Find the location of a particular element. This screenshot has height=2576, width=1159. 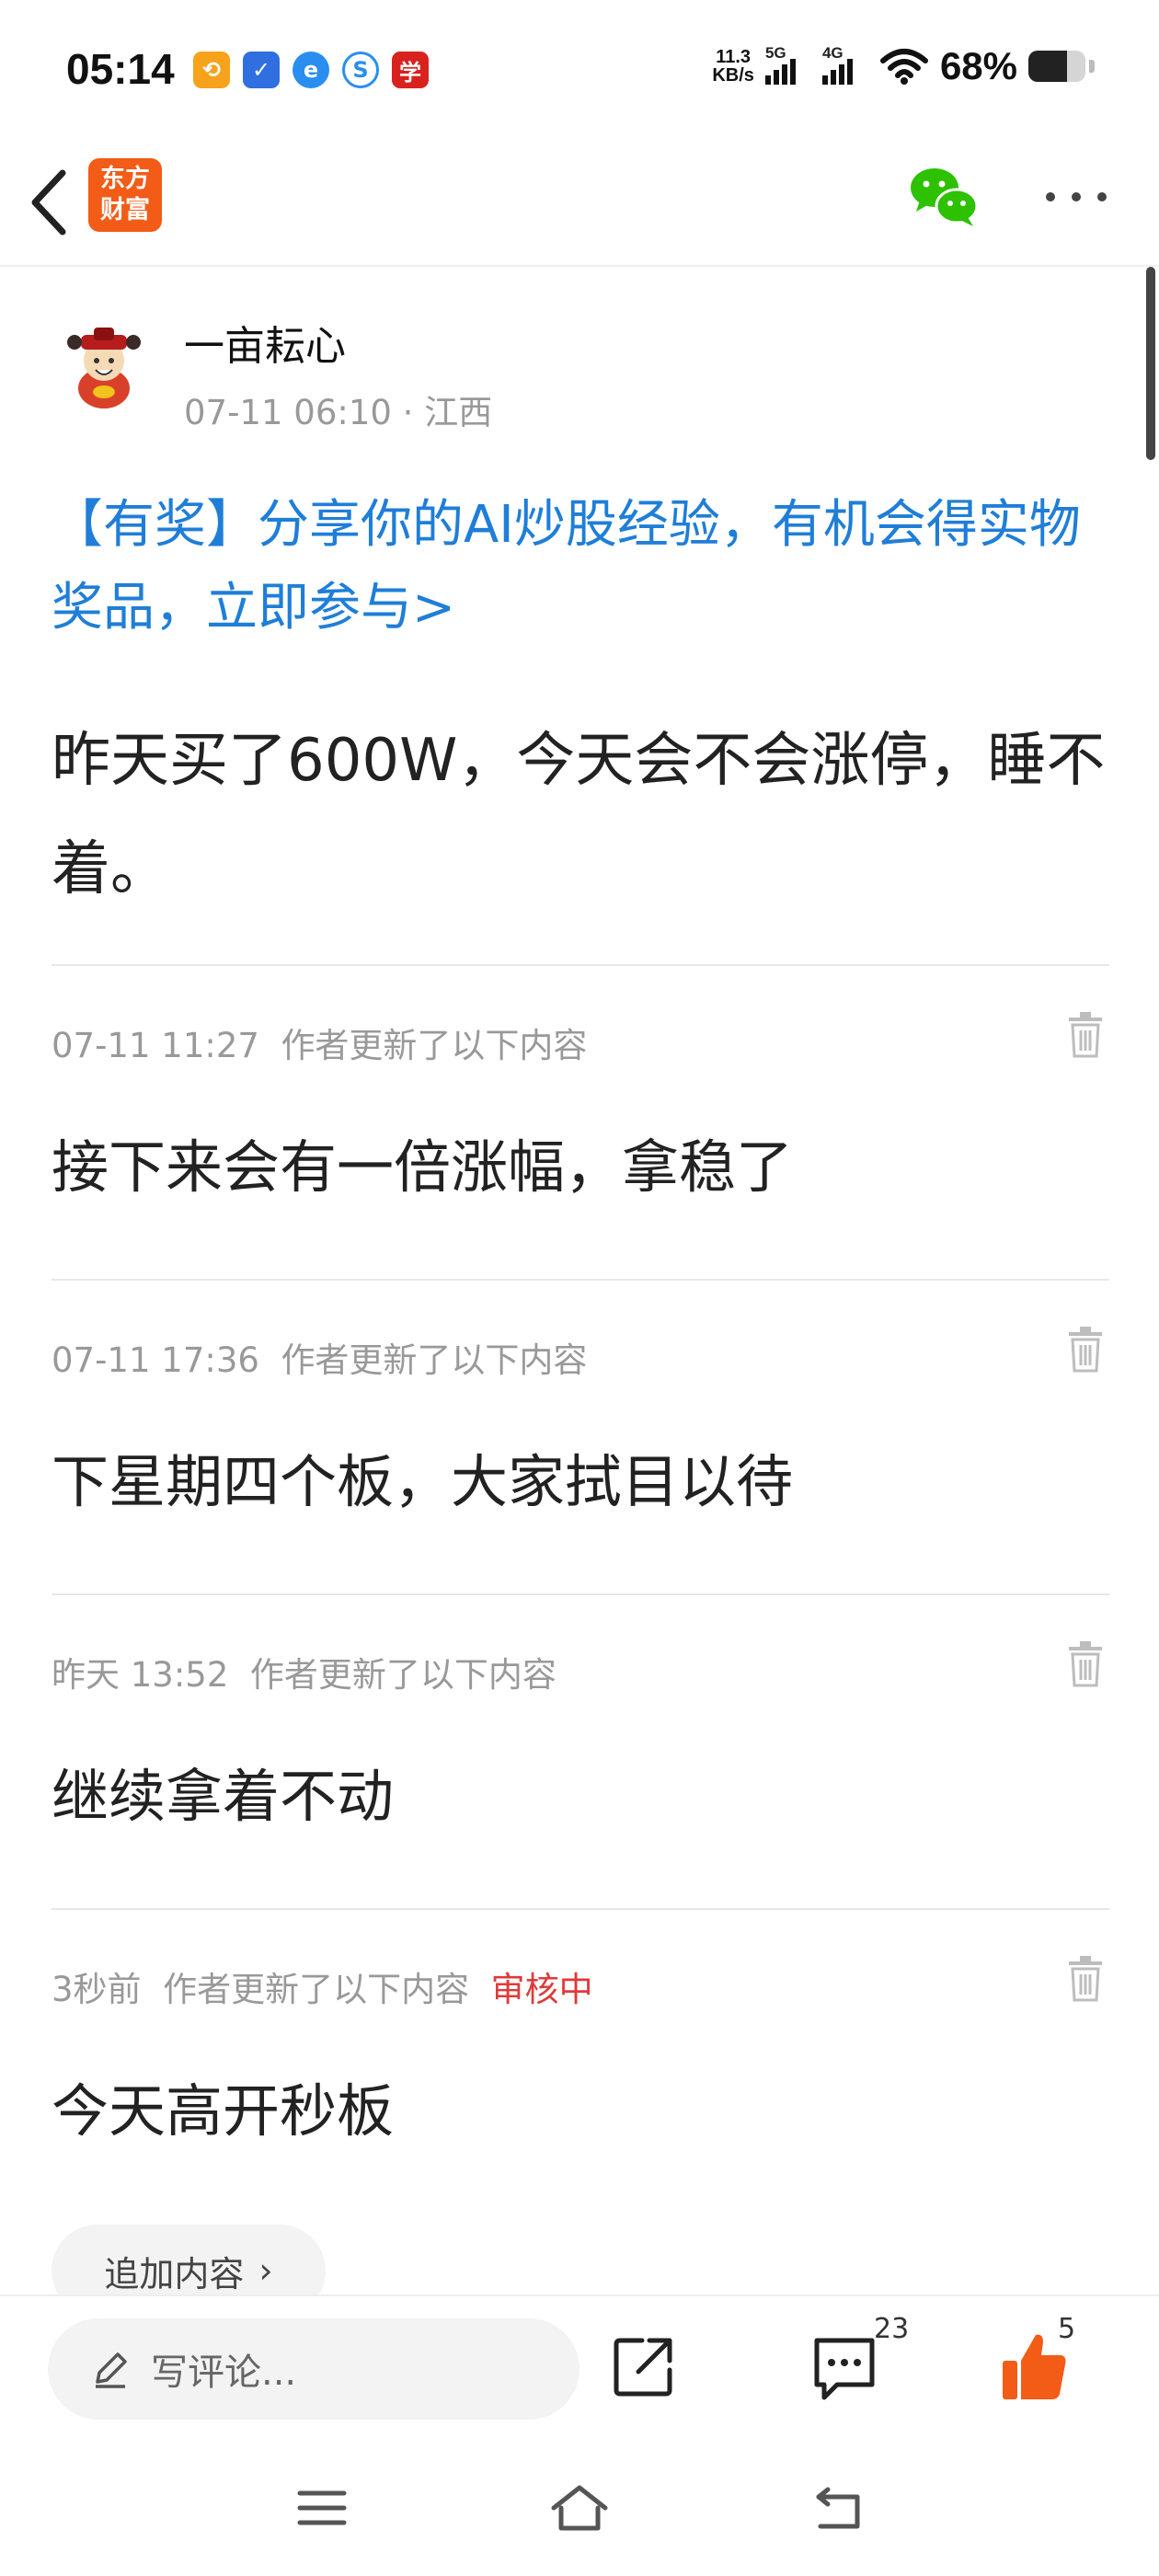

chevron-right-icon: › is located at coordinates (265, 2270).